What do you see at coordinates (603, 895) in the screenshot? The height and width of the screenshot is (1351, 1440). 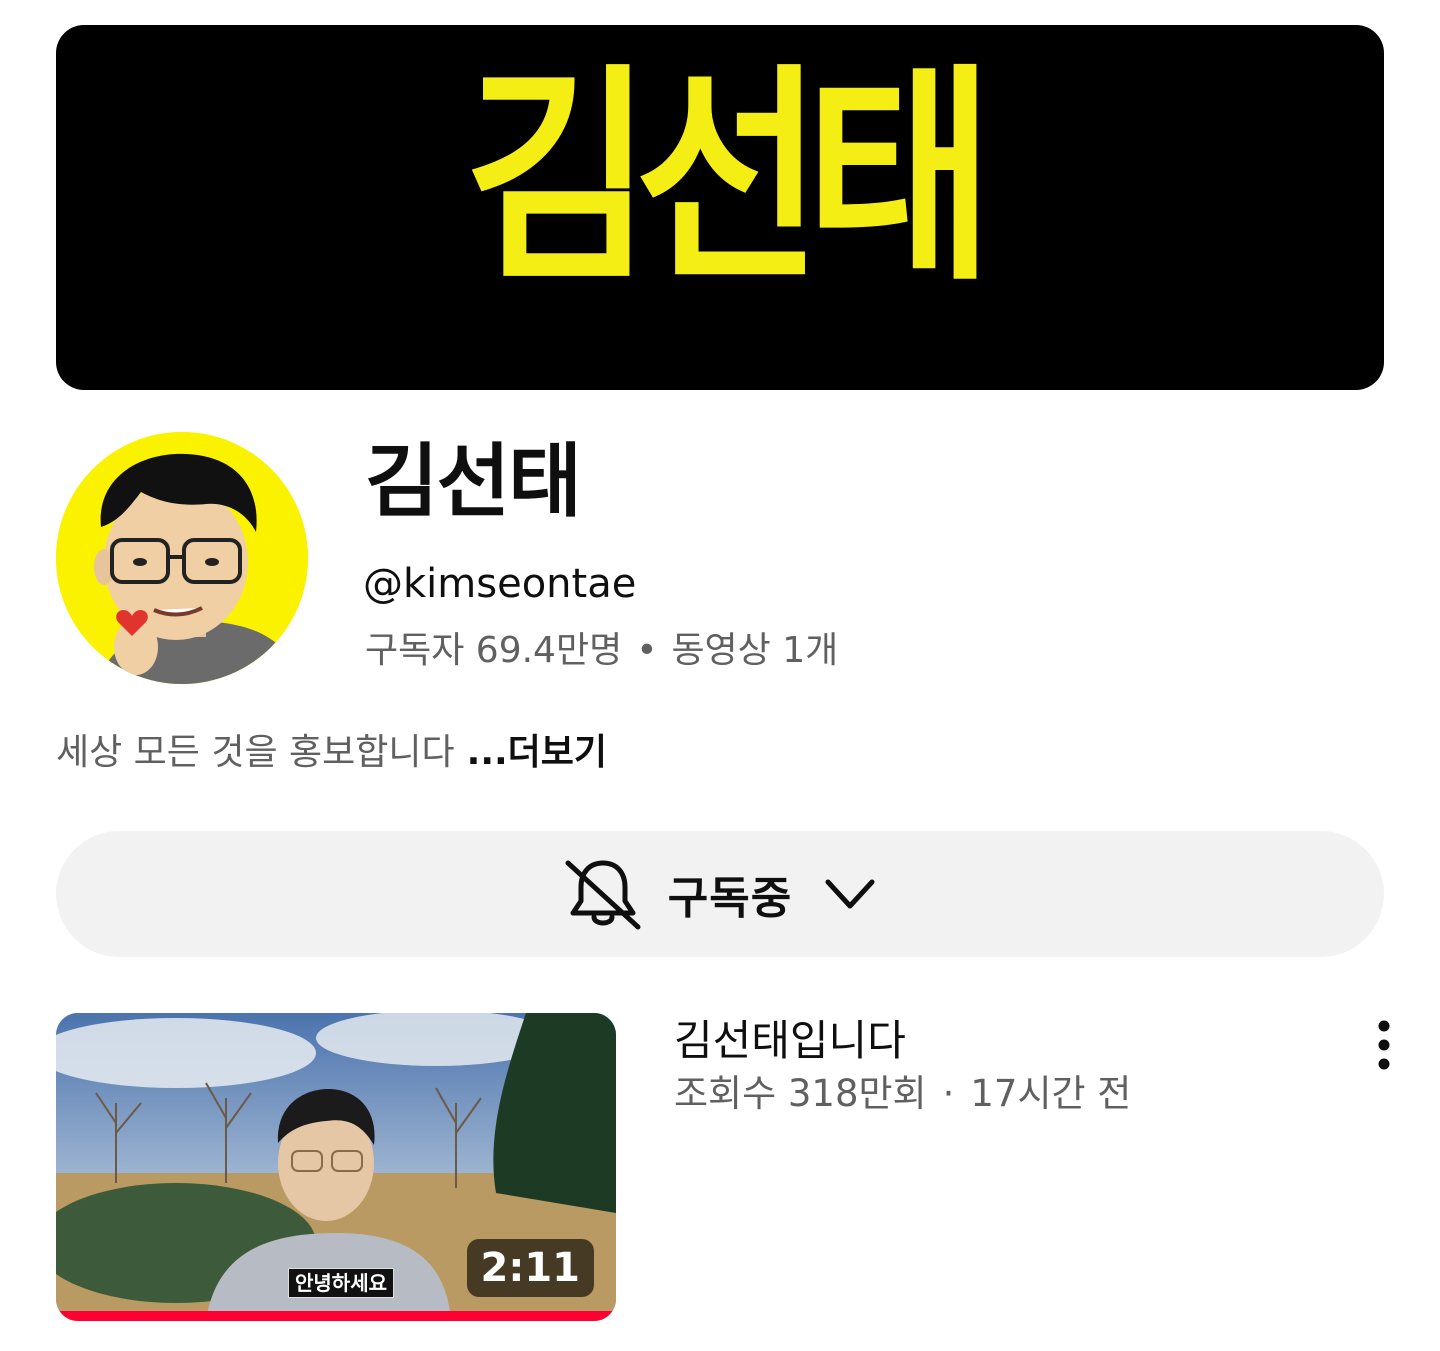 I see `bell-off-icon` at bounding box center [603, 895].